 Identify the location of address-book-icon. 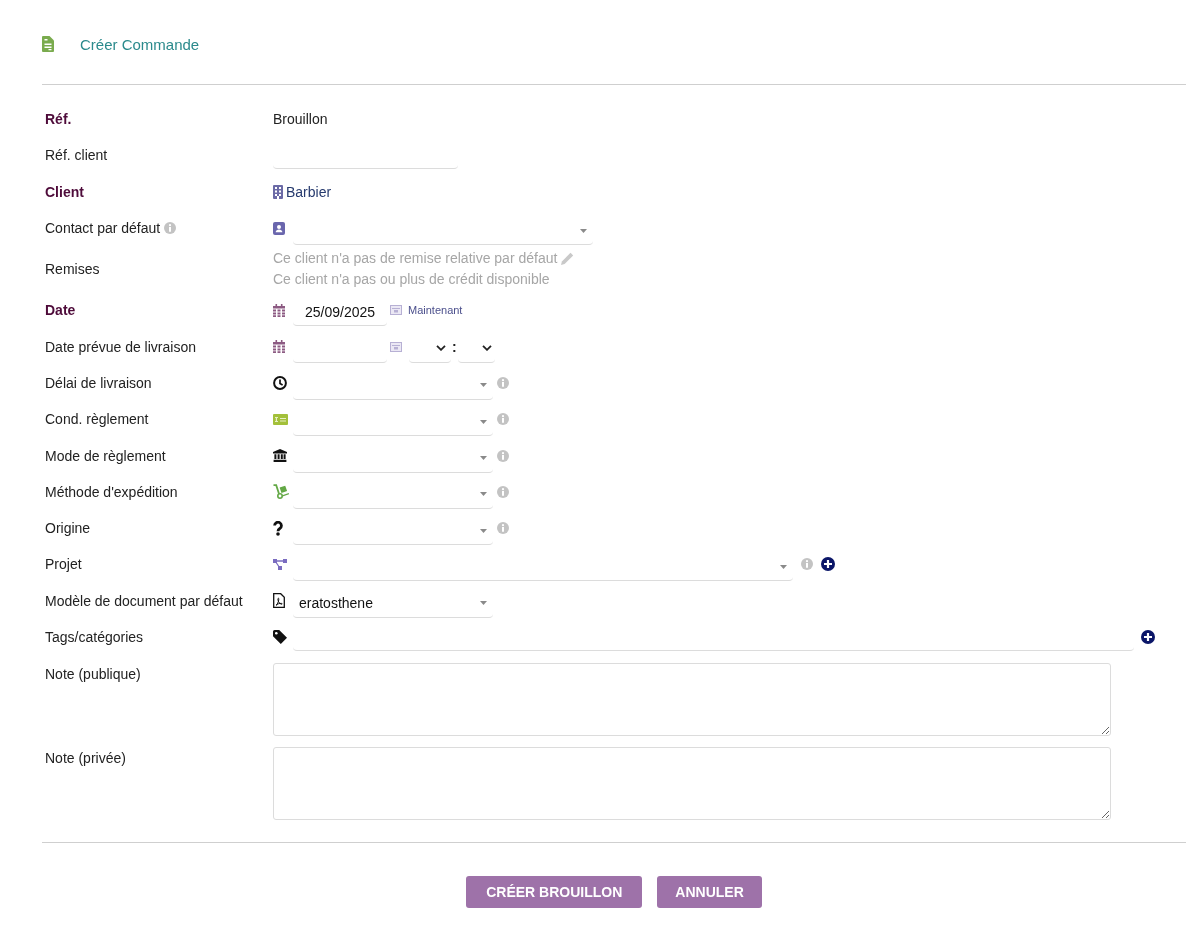
(279, 228).